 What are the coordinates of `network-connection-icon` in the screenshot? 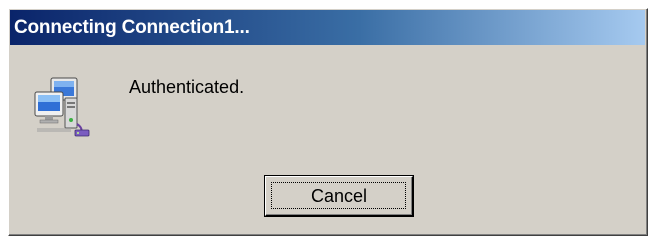 It's located at (62, 106).